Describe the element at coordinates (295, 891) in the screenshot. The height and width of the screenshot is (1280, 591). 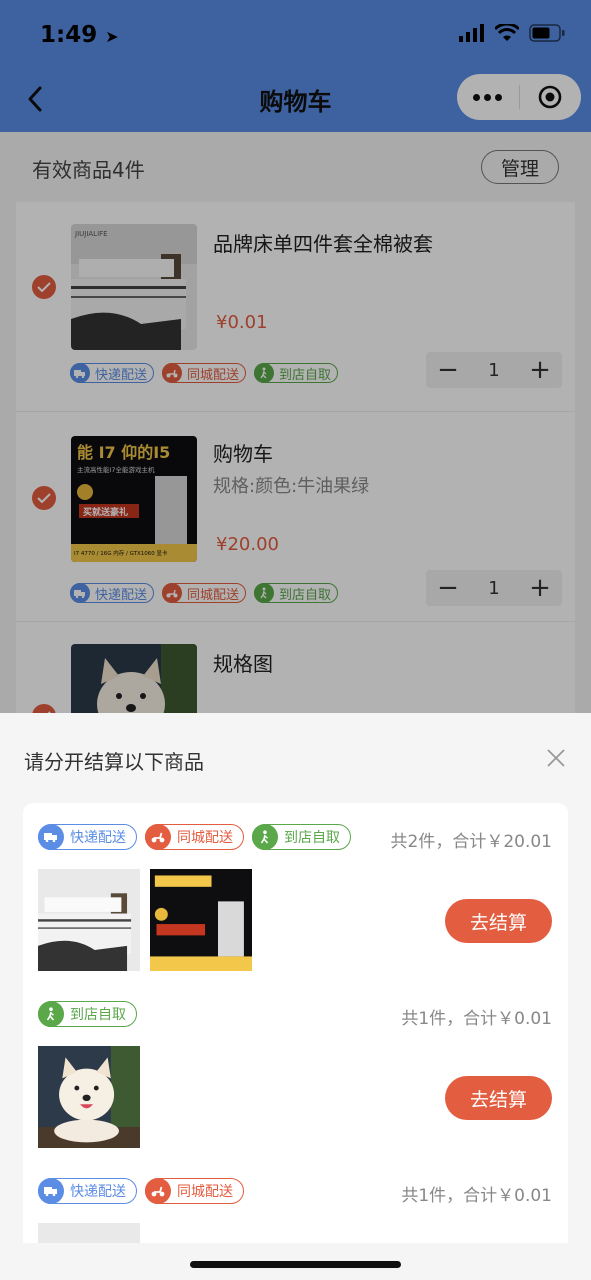
I see `checkout-group: 快递配送 同城配送 到店自取 共2件，合计￥20.01 去结算` at that location.